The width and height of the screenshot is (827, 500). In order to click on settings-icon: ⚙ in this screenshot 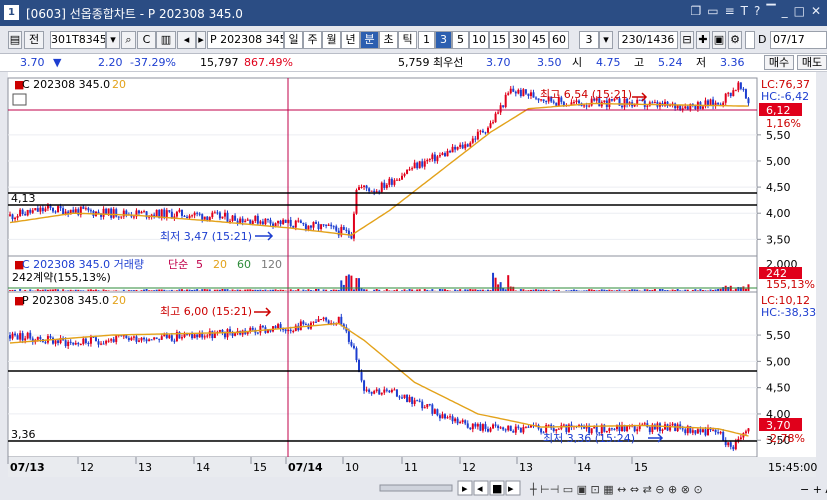, I will do `click(735, 40)`.